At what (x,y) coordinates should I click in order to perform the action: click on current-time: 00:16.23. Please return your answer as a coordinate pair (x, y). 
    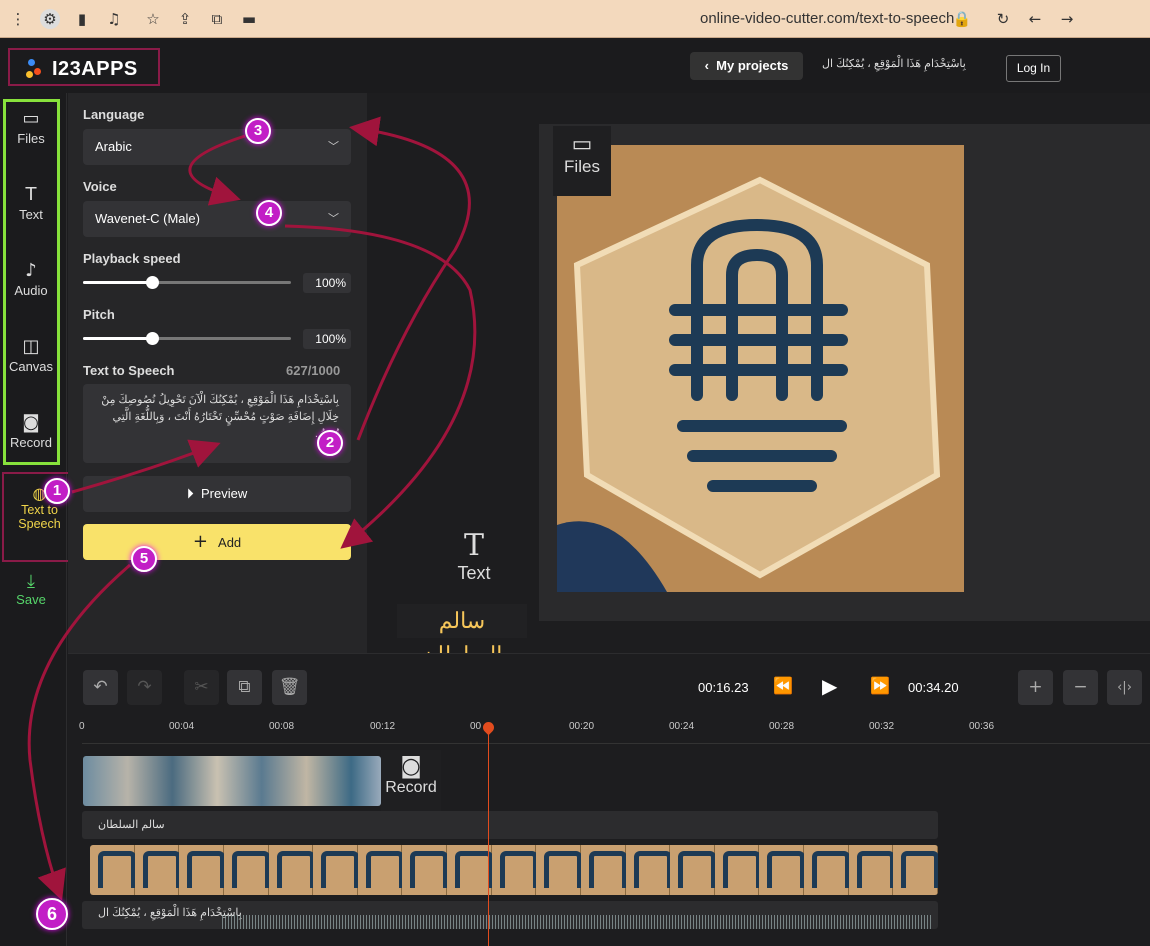
    Looking at the image, I should click on (723, 687).